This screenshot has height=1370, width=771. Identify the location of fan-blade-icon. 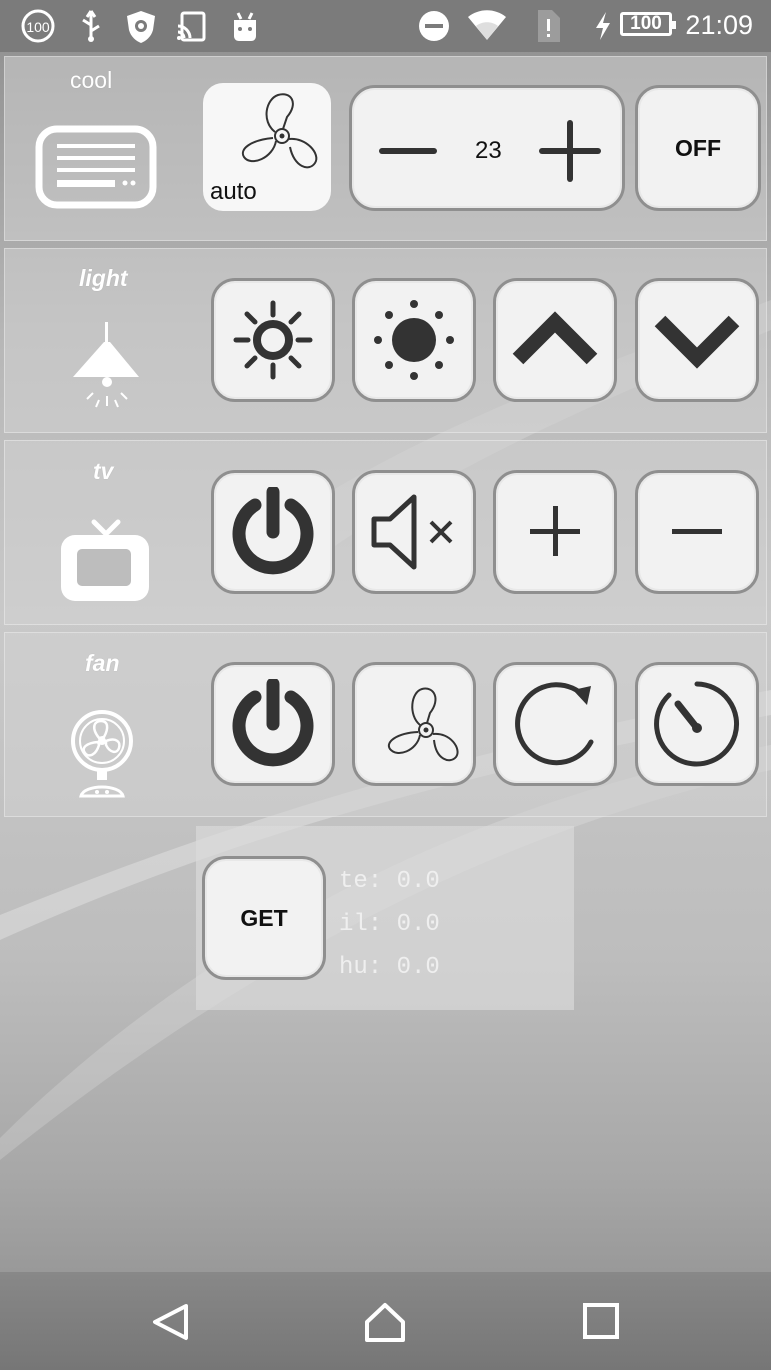
(423, 724).